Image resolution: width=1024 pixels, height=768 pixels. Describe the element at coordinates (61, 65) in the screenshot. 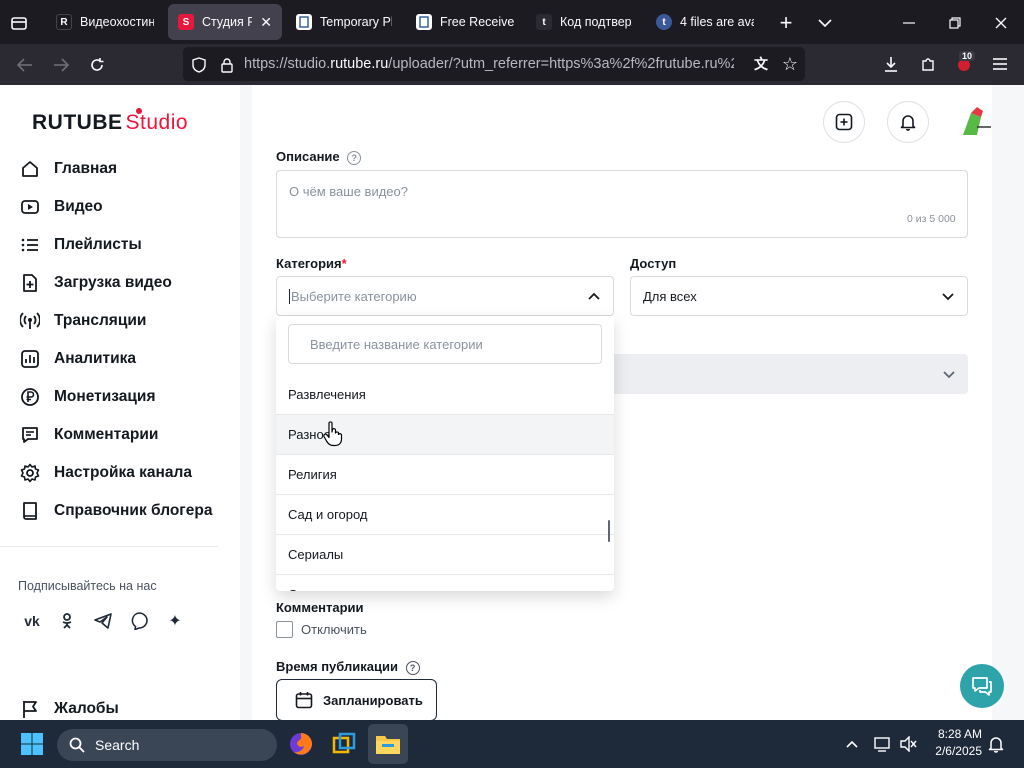

I see `forward-arrow-icon` at that location.